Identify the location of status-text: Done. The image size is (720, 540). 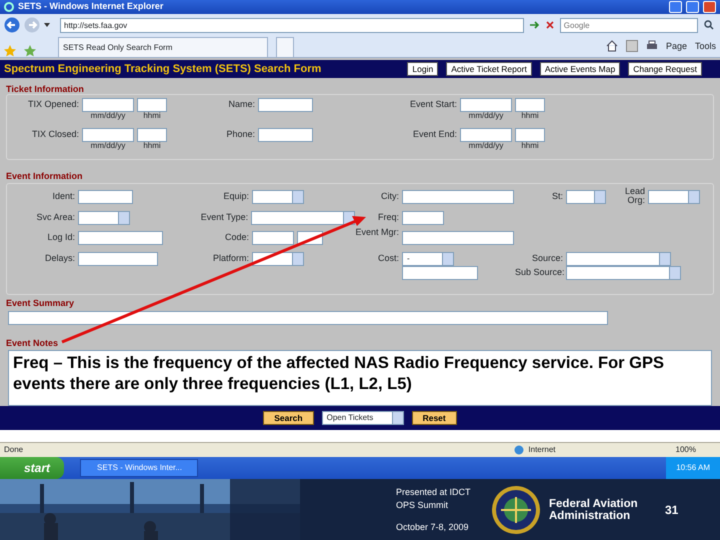
(14, 450).